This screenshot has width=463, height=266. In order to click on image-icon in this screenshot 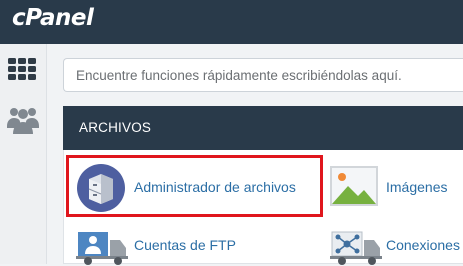, I will do `click(354, 186)`.